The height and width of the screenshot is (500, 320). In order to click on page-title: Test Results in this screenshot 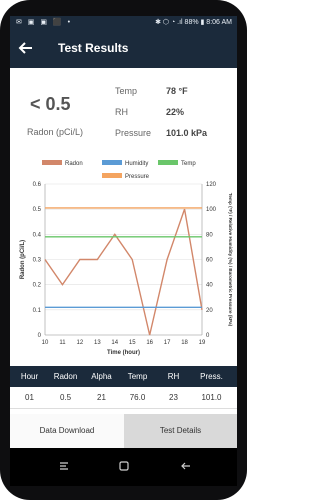, I will do `click(93, 48)`.